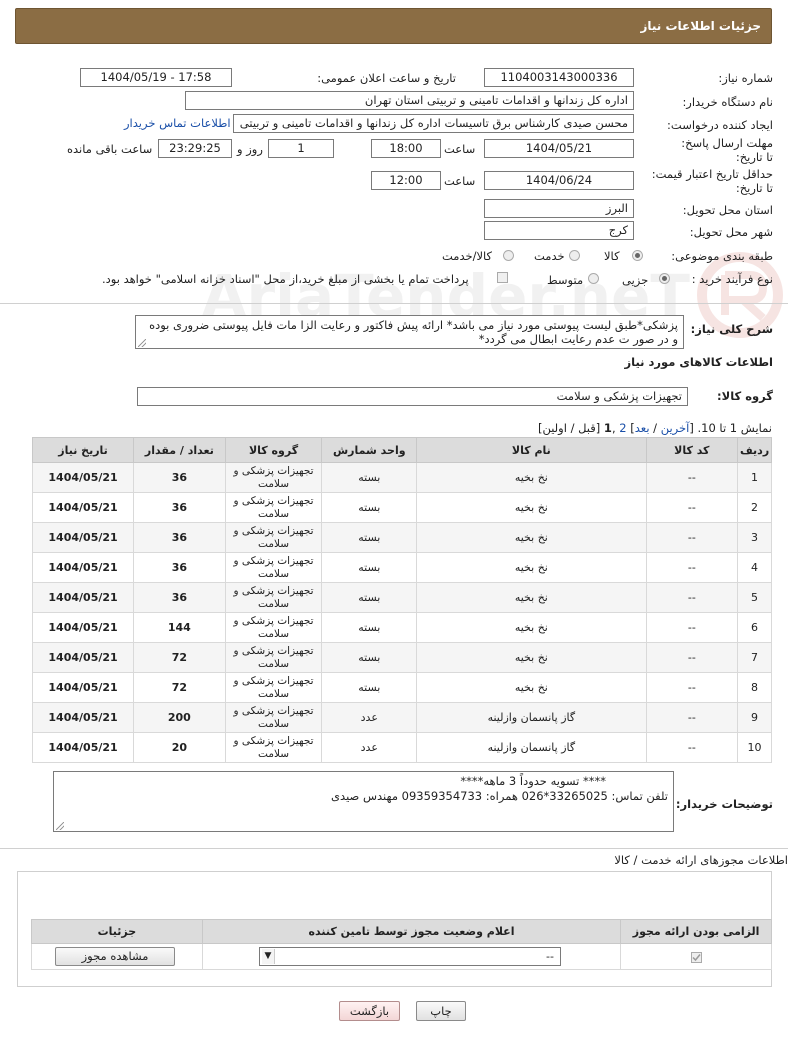  What do you see at coordinates (622, 428) in the screenshot?
I see `pagination-page-2: 2` at bounding box center [622, 428].